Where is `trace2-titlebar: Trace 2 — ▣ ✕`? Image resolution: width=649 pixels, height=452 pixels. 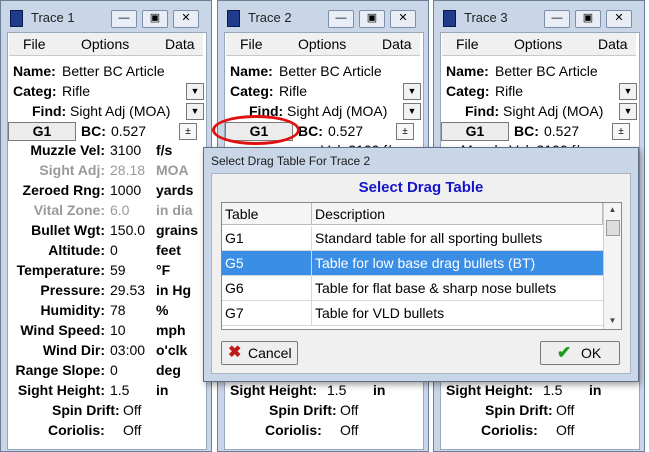
trace2-titlebar: Trace 2 — ▣ ✕ is located at coordinates (323, 18).